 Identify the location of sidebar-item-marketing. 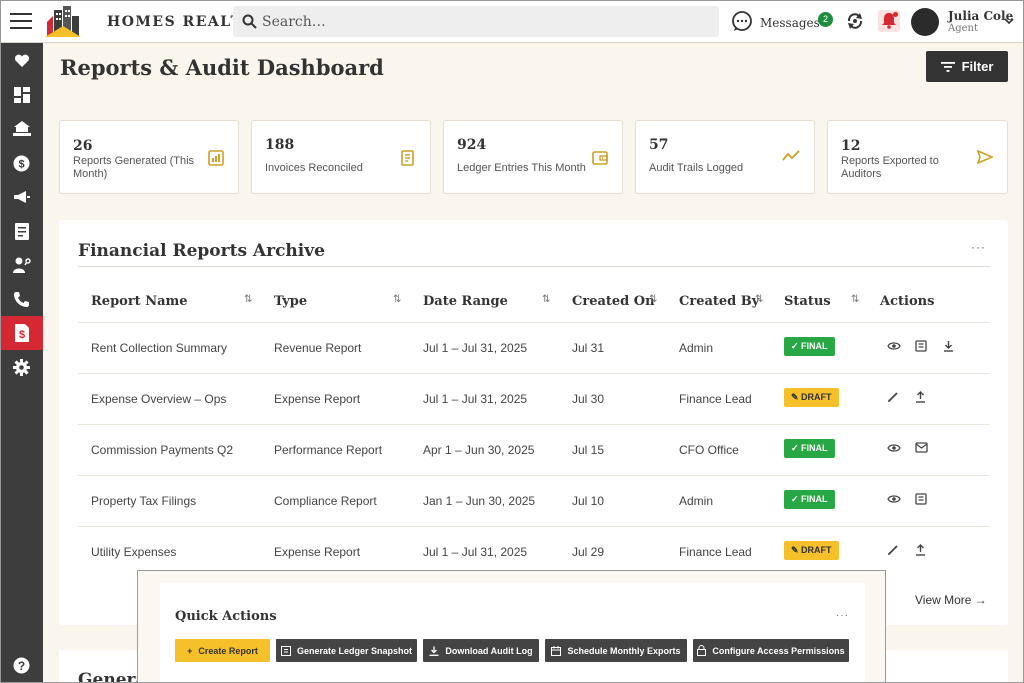
(21, 197).